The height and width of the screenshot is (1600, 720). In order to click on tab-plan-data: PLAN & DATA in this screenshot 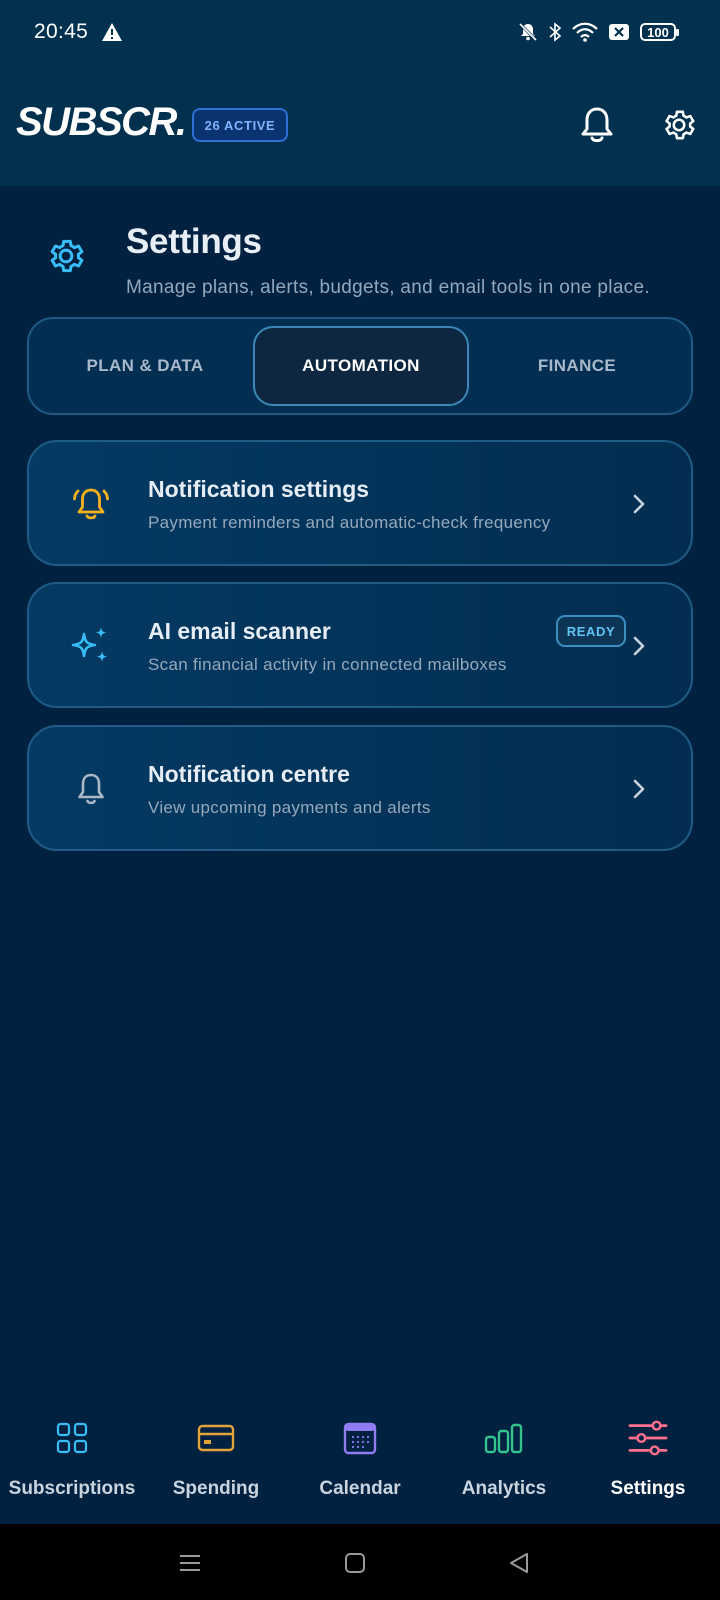, I will do `click(145, 366)`.